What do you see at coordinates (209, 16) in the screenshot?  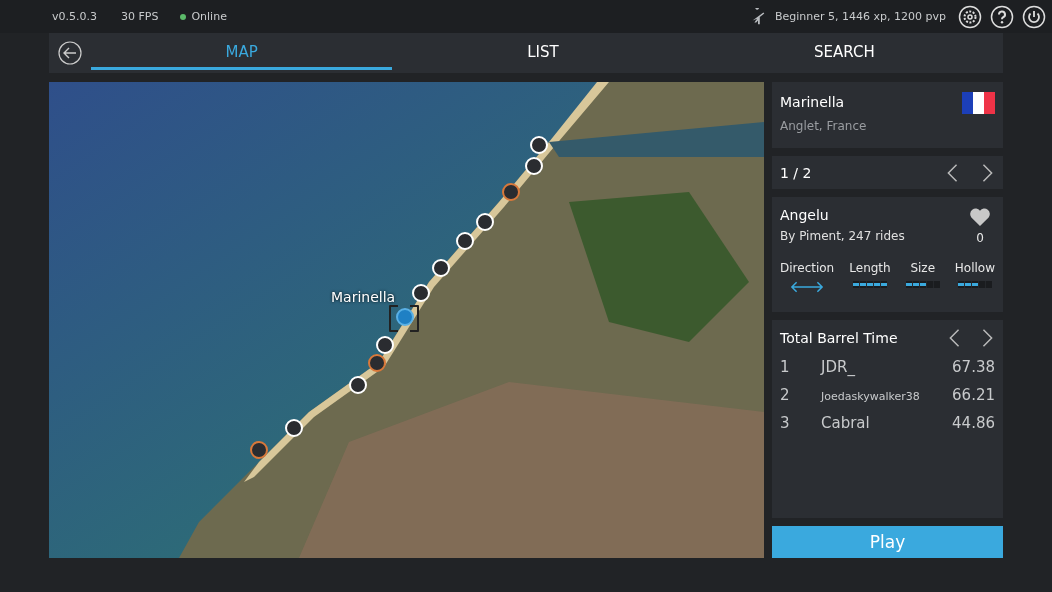 I see `connection-status: Online` at bounding box center [209, 16].